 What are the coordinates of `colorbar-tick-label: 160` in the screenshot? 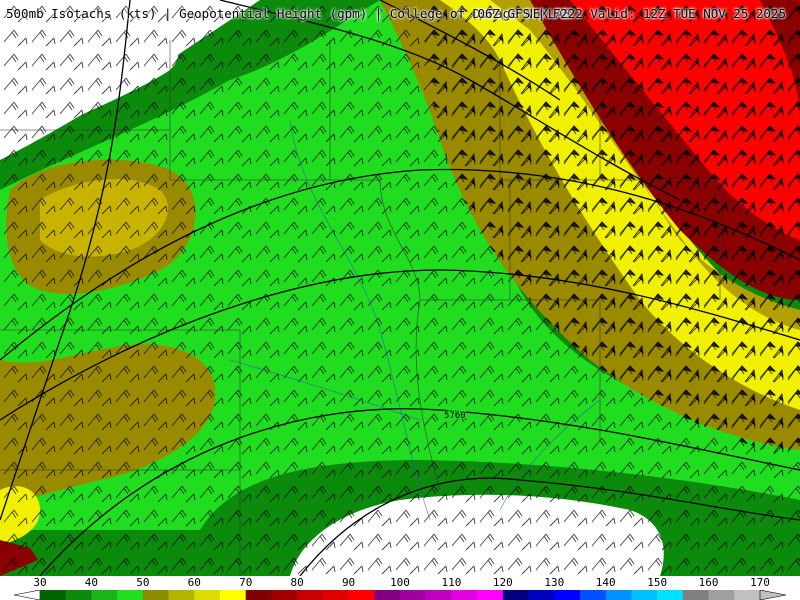 It's located at (708, 582).